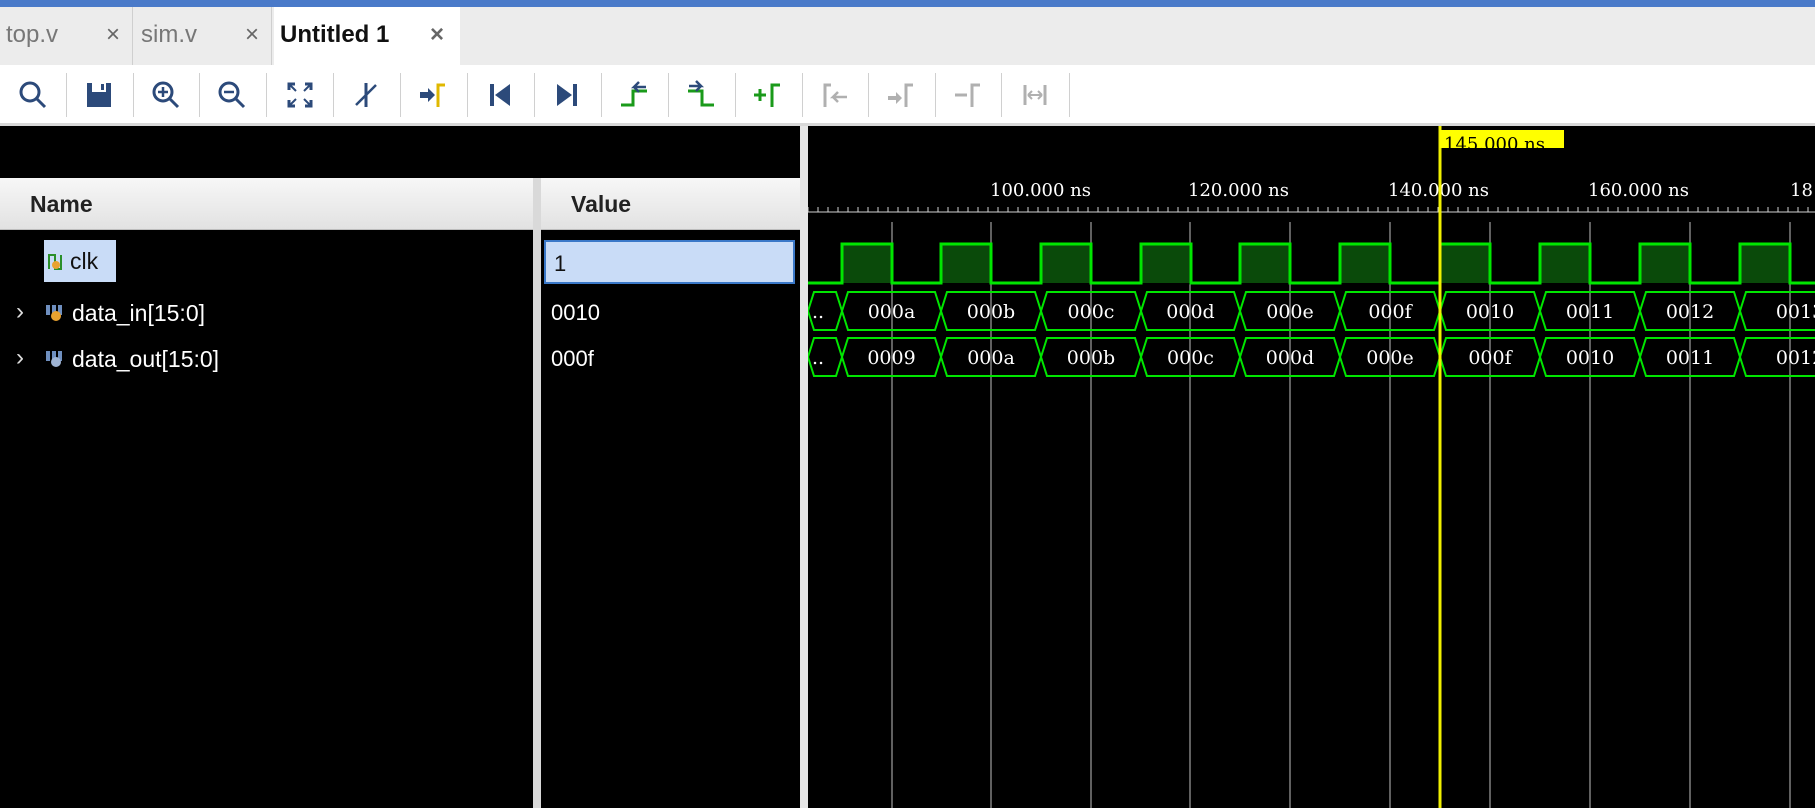 The width and height of the screenshot is (1815, 808). What do you see at coordinates (166, 95) in the screenshot?
I see `zoom-in-icon` at bounding box center [166, 95].